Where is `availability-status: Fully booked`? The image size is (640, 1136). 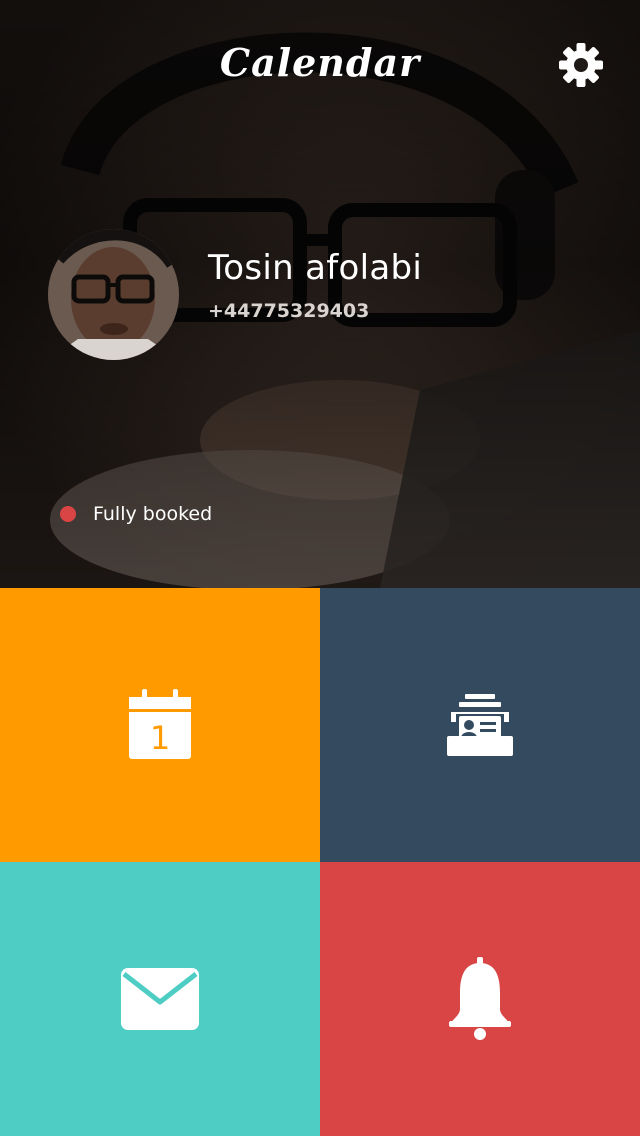 availability-status: Fully booked is located at coordinates (136, 514).